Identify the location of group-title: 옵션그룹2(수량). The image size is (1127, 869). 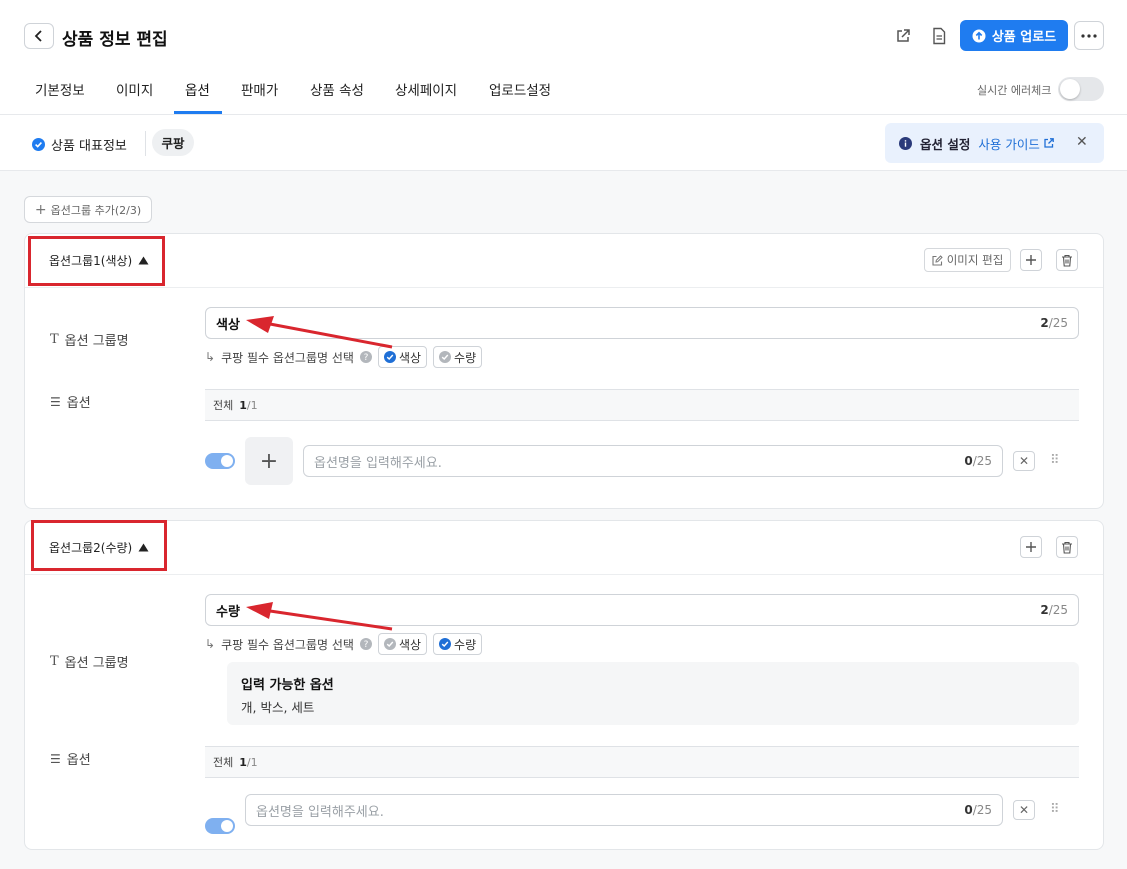
(99, 547).